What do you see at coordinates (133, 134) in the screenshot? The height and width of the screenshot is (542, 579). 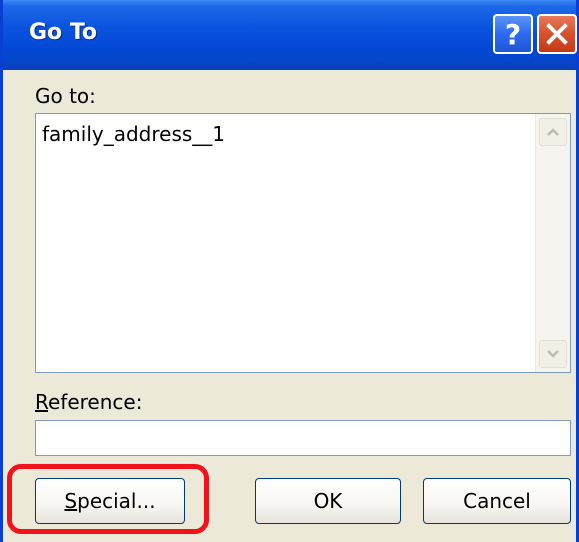 I see `list-item: family_address__1` at bounding box center [133, 134].